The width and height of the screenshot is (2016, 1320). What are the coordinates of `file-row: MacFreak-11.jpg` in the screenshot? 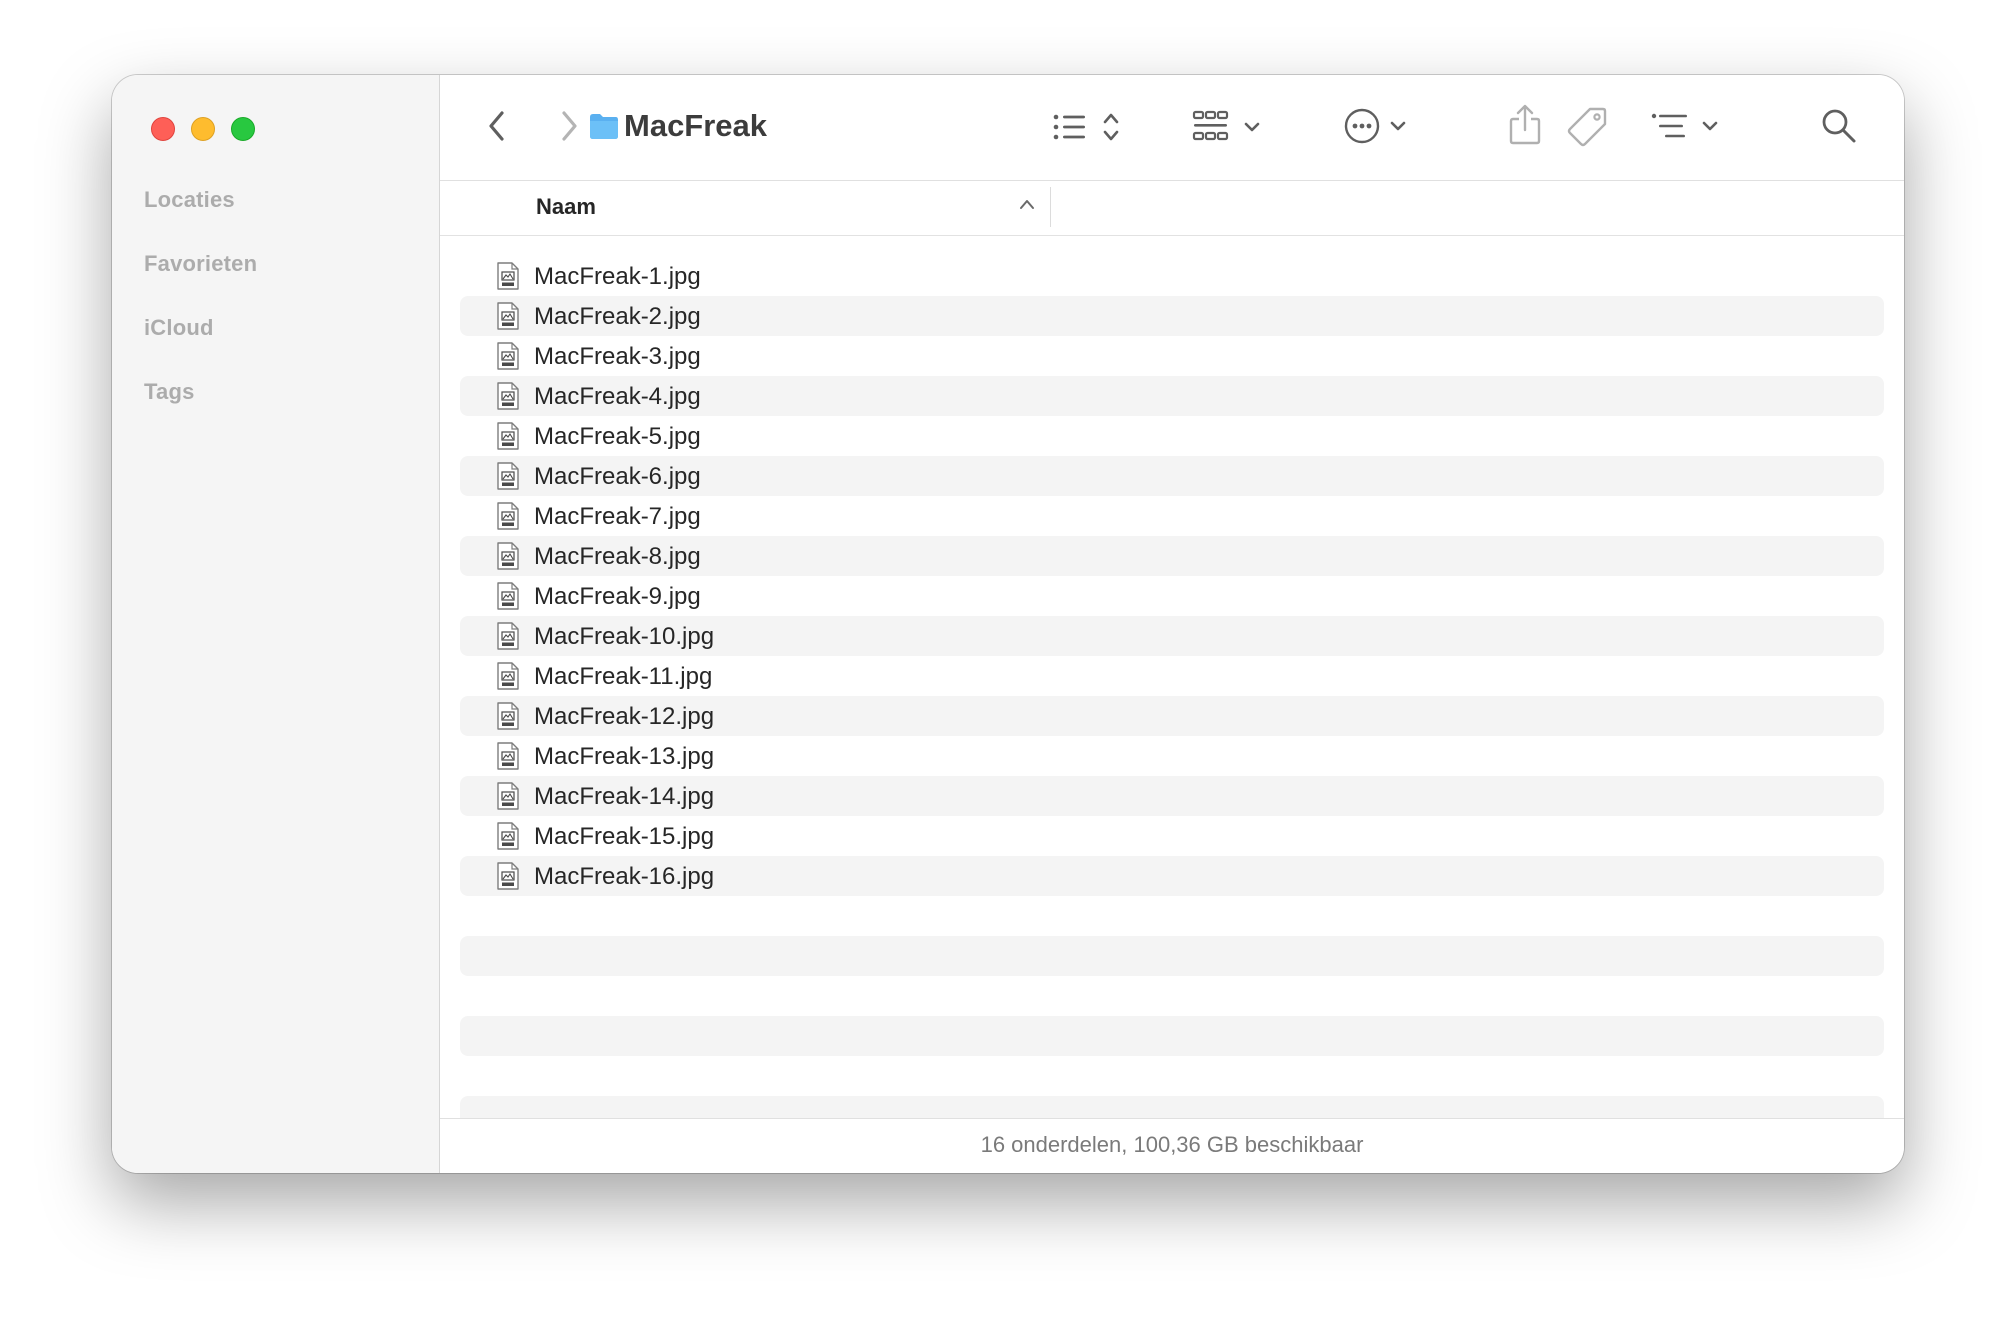 It's located at (1172, 676).